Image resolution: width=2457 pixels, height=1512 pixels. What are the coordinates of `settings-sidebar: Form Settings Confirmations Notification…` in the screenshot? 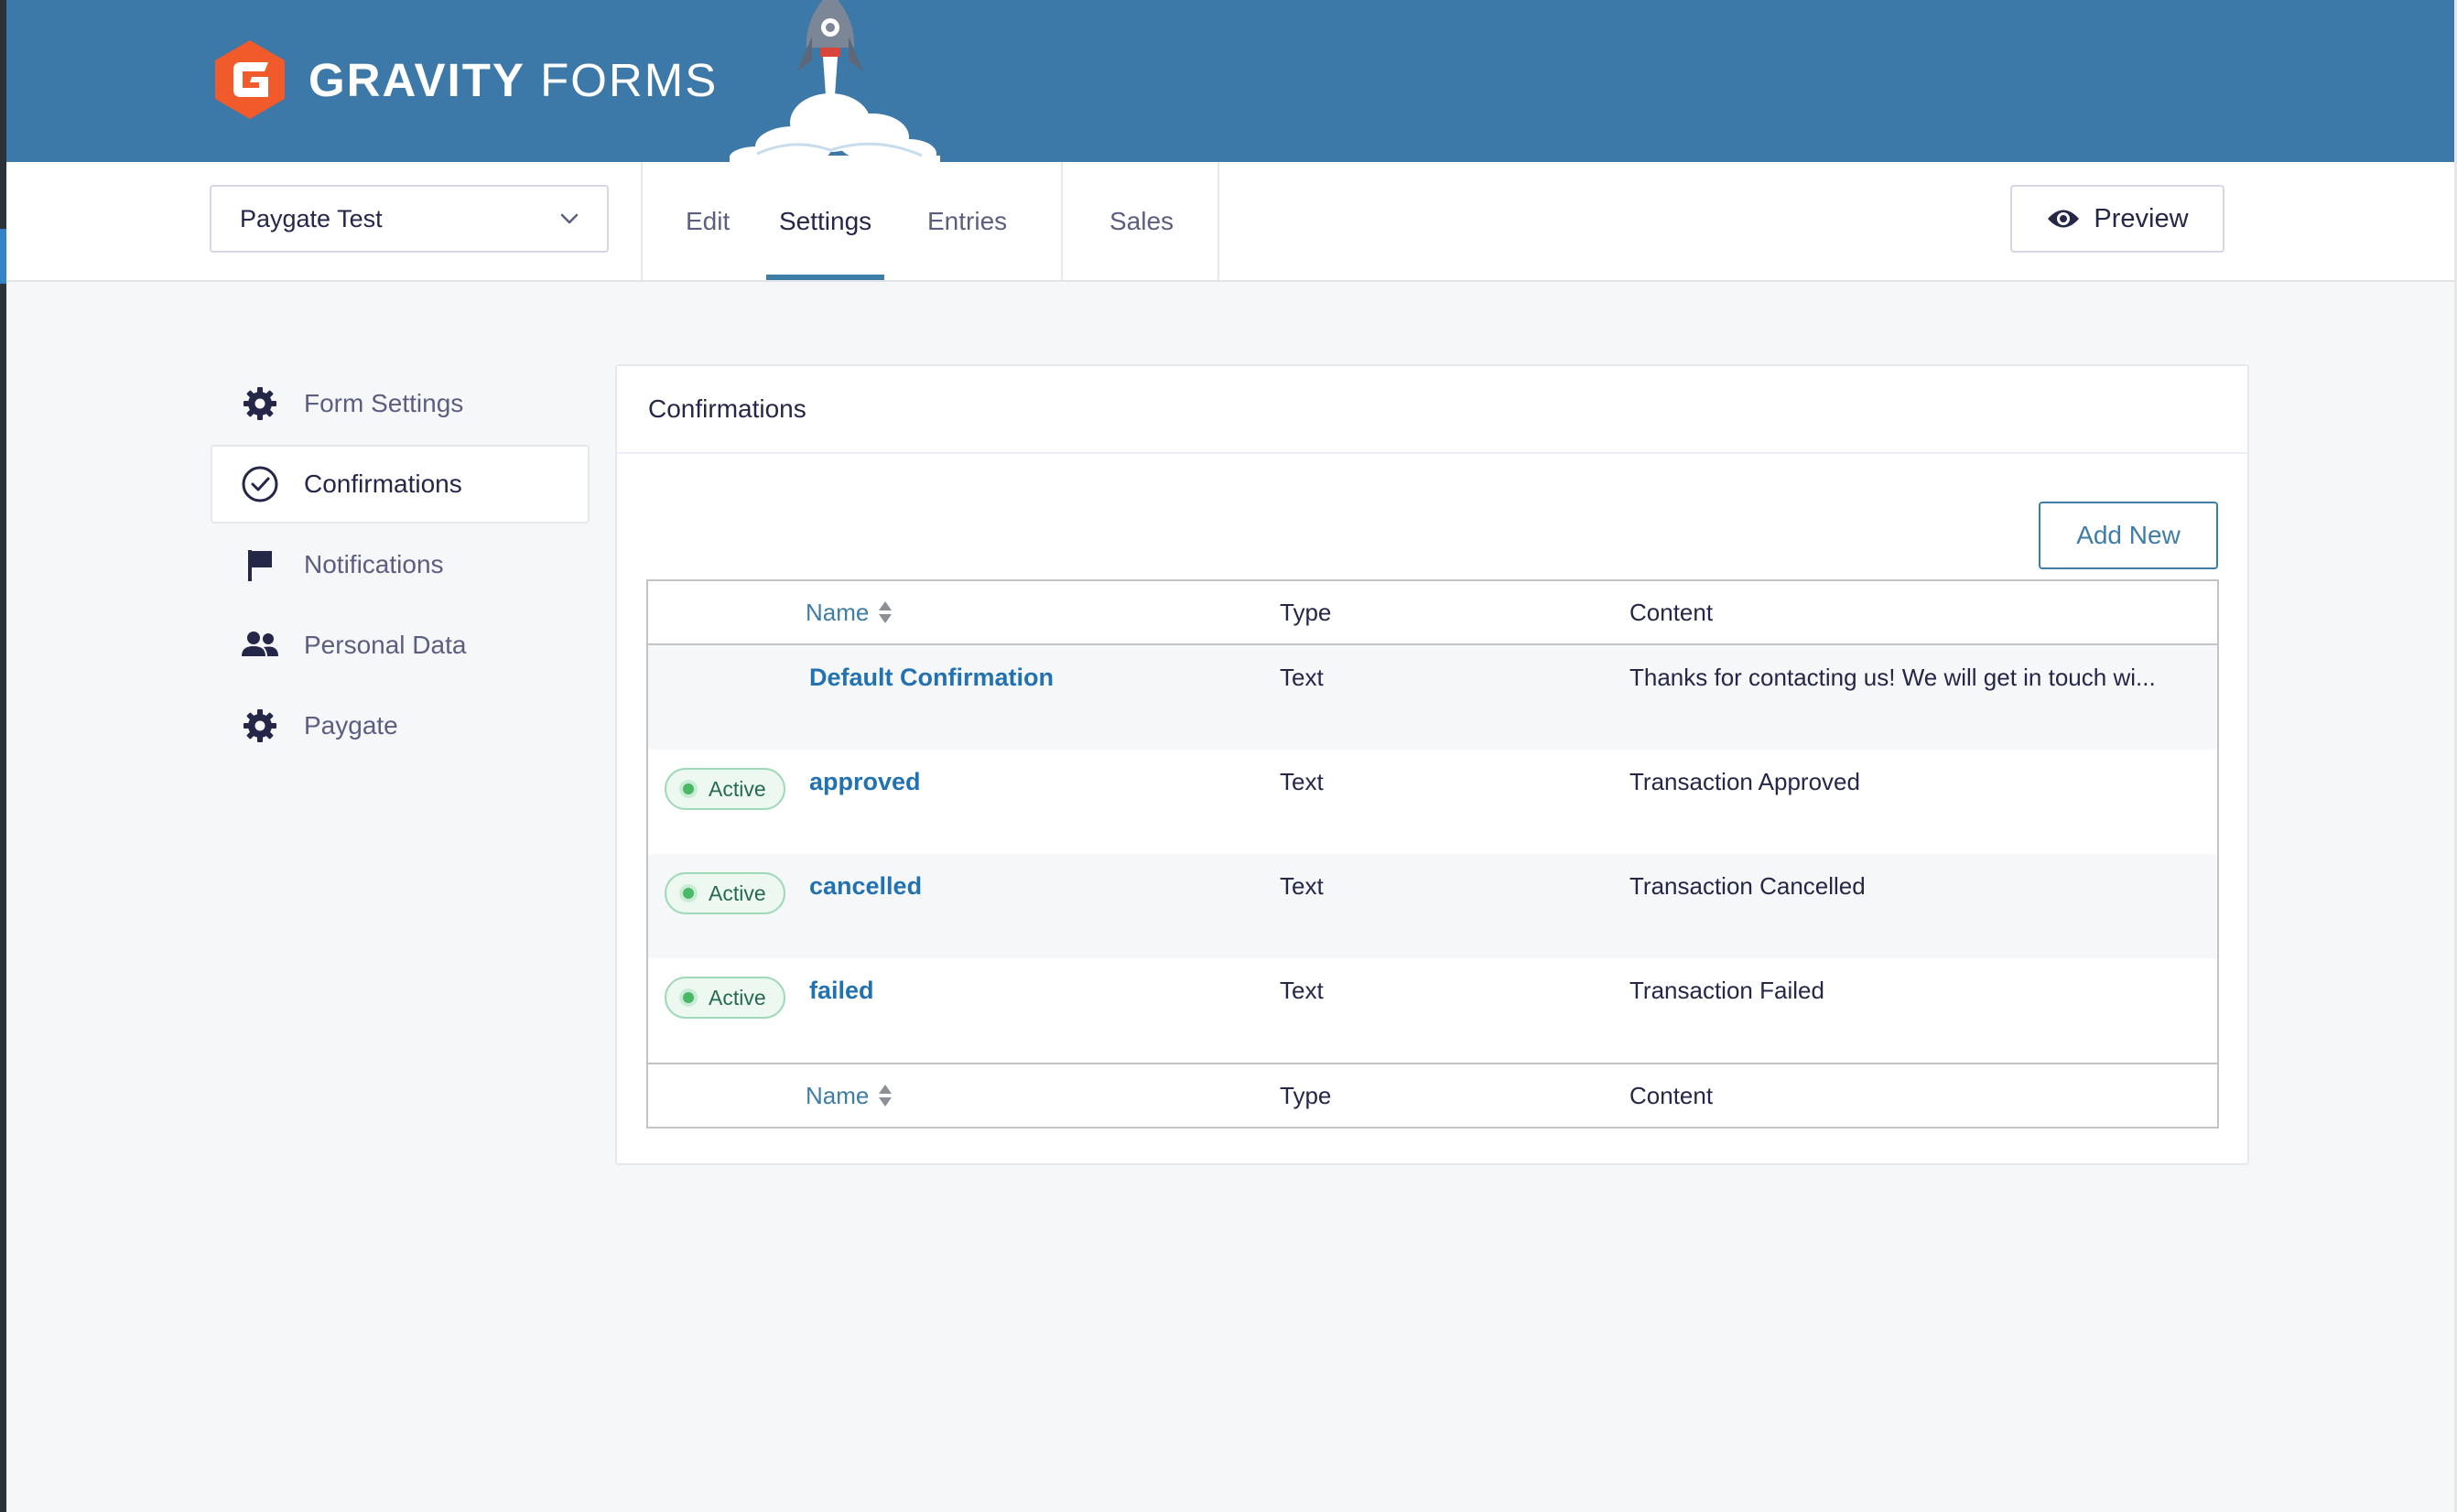 It's located at (401, 565).